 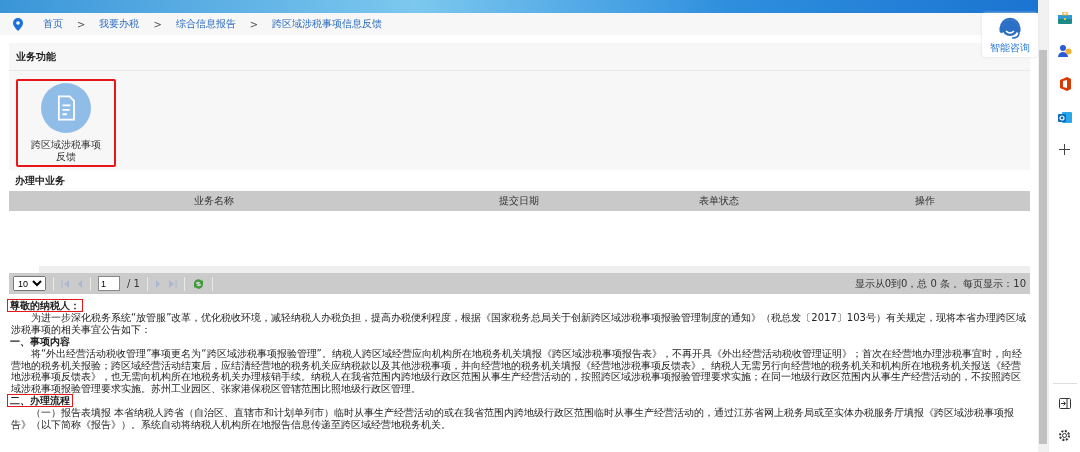 What do you see at coordinates (40, 341) in the screenshot?
I see `notice-heading: 一、事项内容` at bounding box center [40, 341].